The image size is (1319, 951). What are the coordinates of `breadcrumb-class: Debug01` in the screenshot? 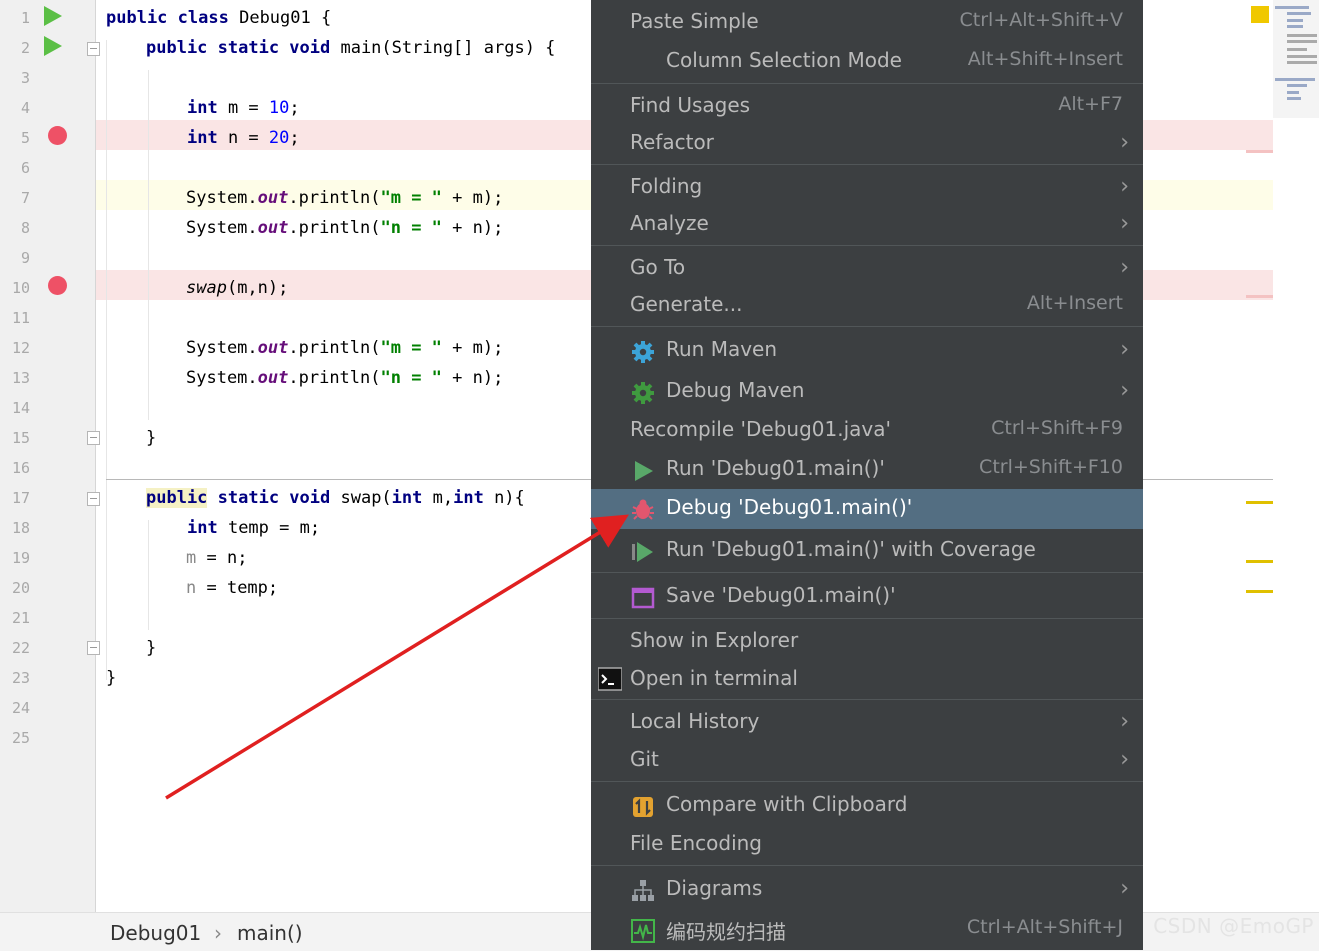 It's located at (155, 933).